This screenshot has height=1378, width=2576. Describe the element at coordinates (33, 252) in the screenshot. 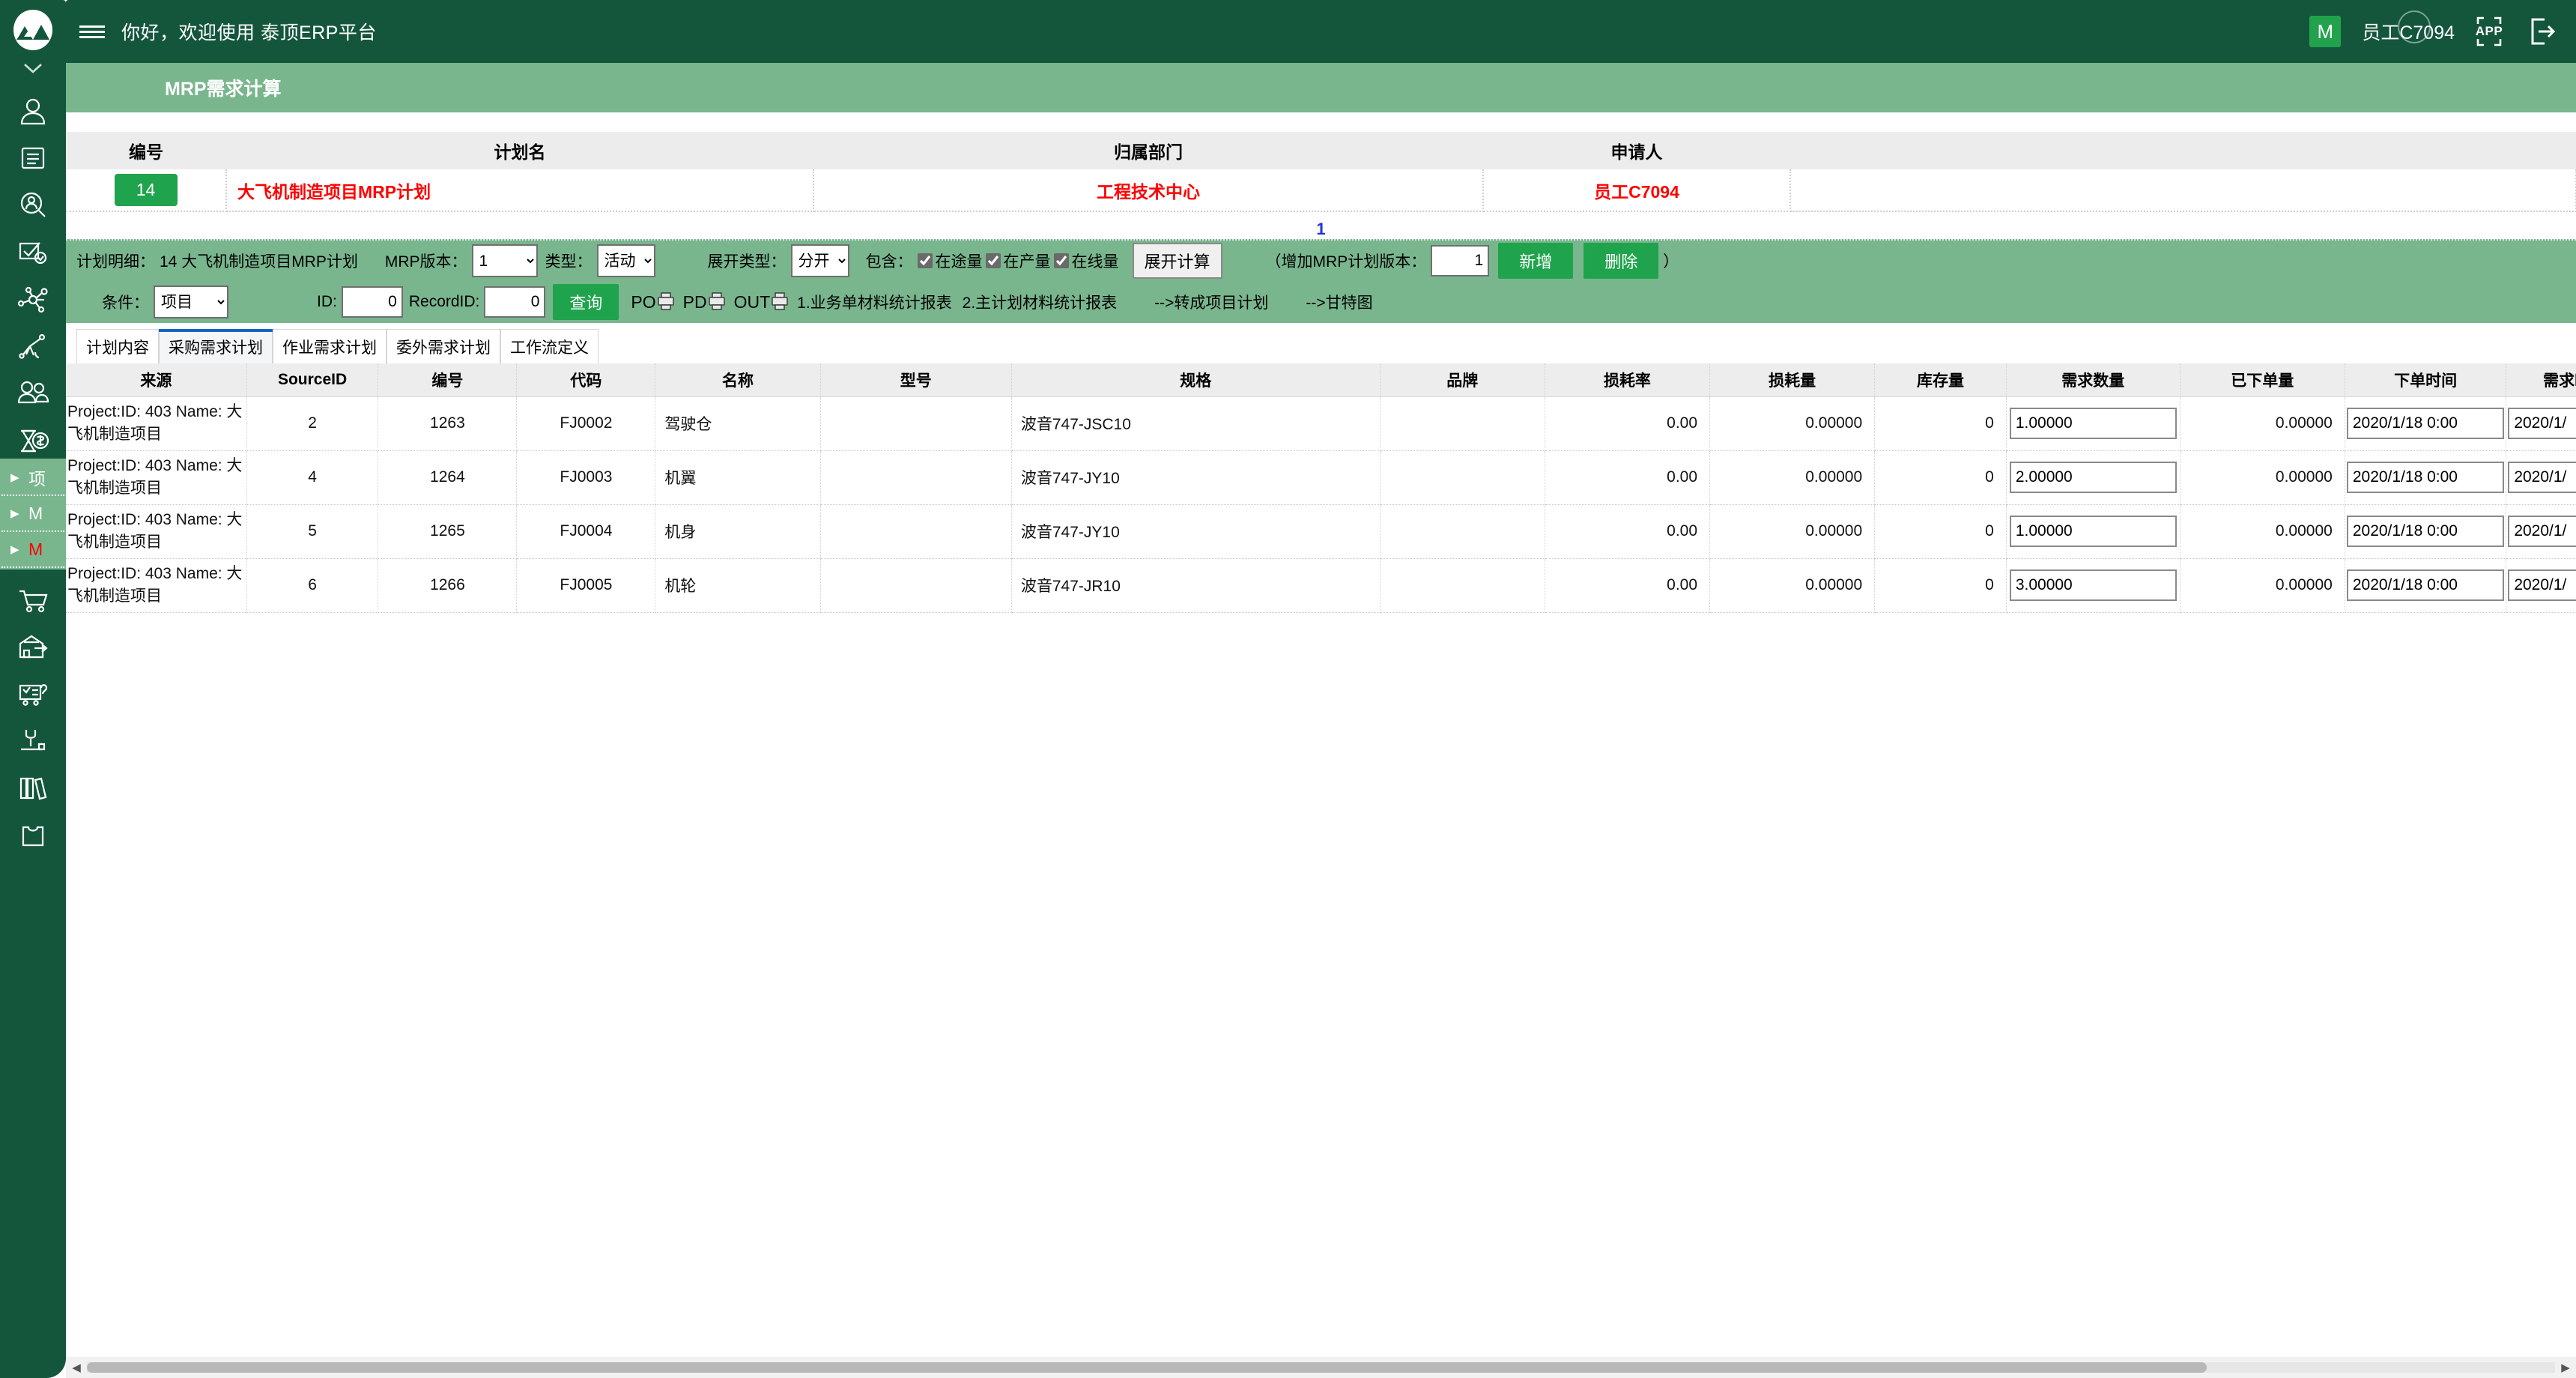

I see `sidebar-item-approval` at that location.